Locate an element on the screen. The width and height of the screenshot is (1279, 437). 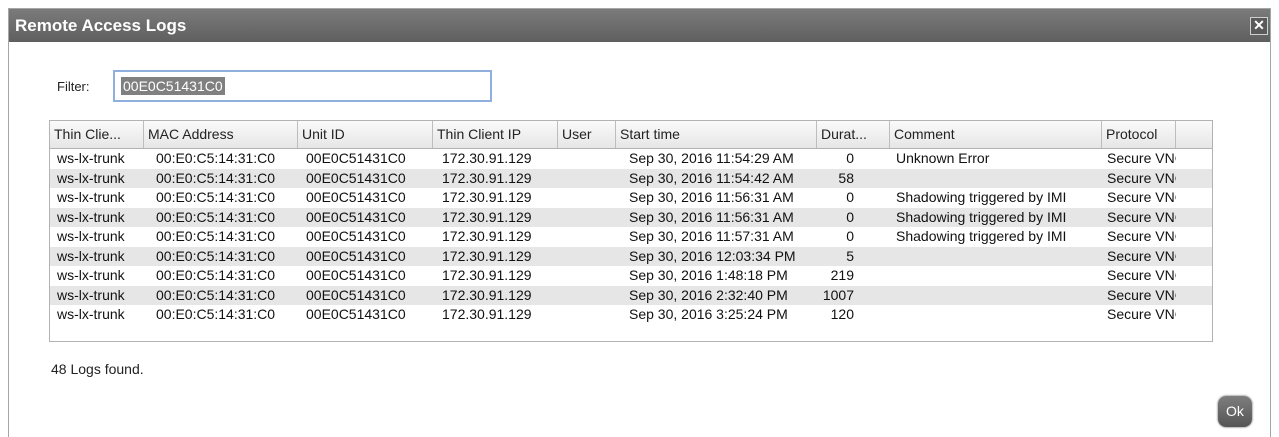
cell-start-time: Sep 30, 2016 12:03:34 PM is located at coordinates (712, 255).